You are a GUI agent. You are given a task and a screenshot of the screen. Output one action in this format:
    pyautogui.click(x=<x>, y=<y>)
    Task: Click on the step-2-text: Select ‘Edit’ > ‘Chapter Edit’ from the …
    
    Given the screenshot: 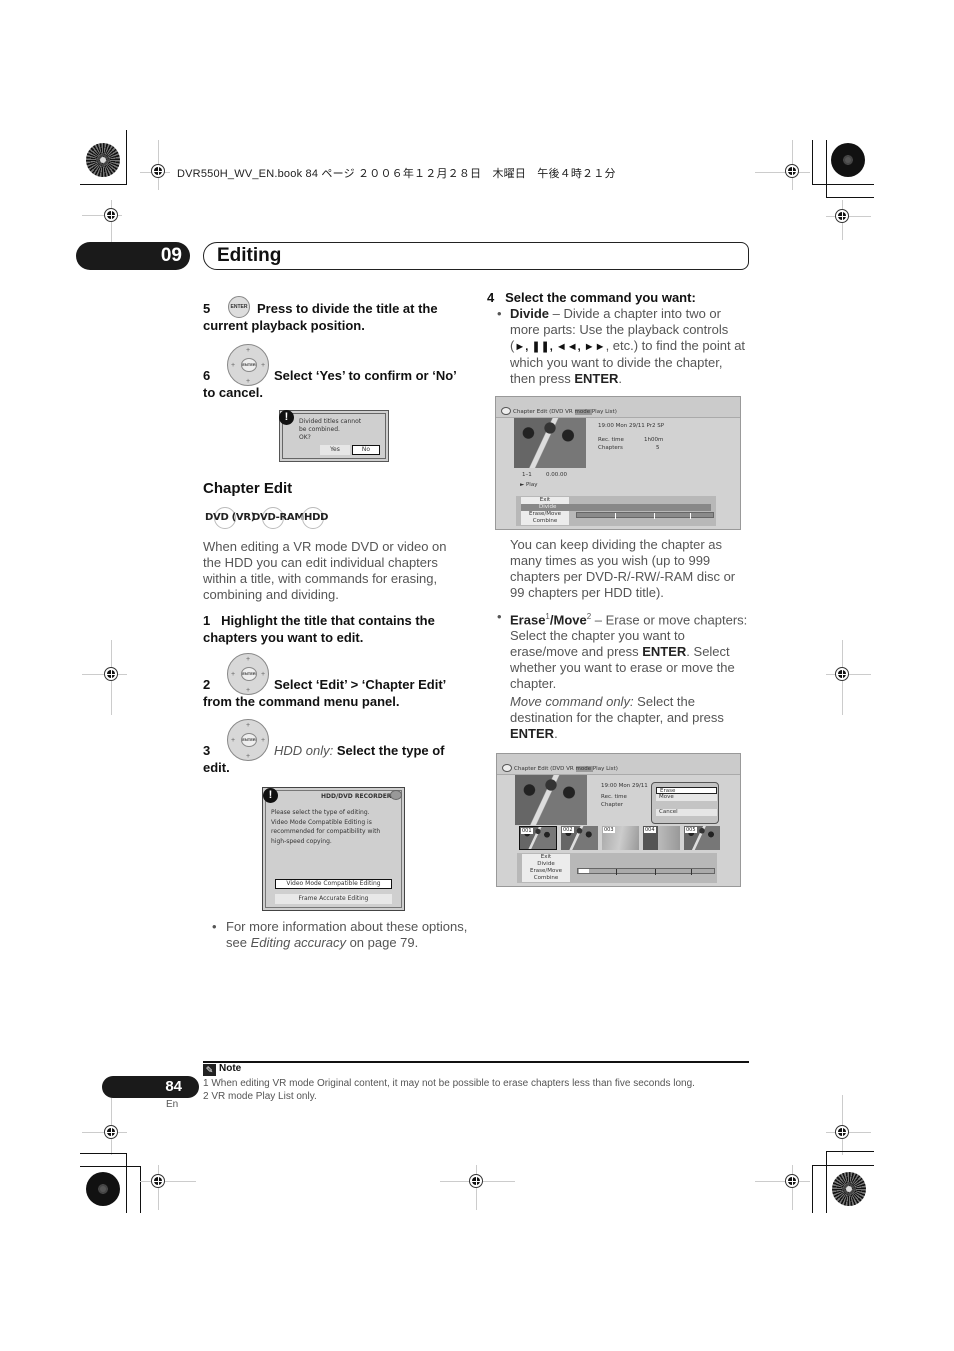 What is the action you would take?
    pyautogui.click(x=324, y=693)
    